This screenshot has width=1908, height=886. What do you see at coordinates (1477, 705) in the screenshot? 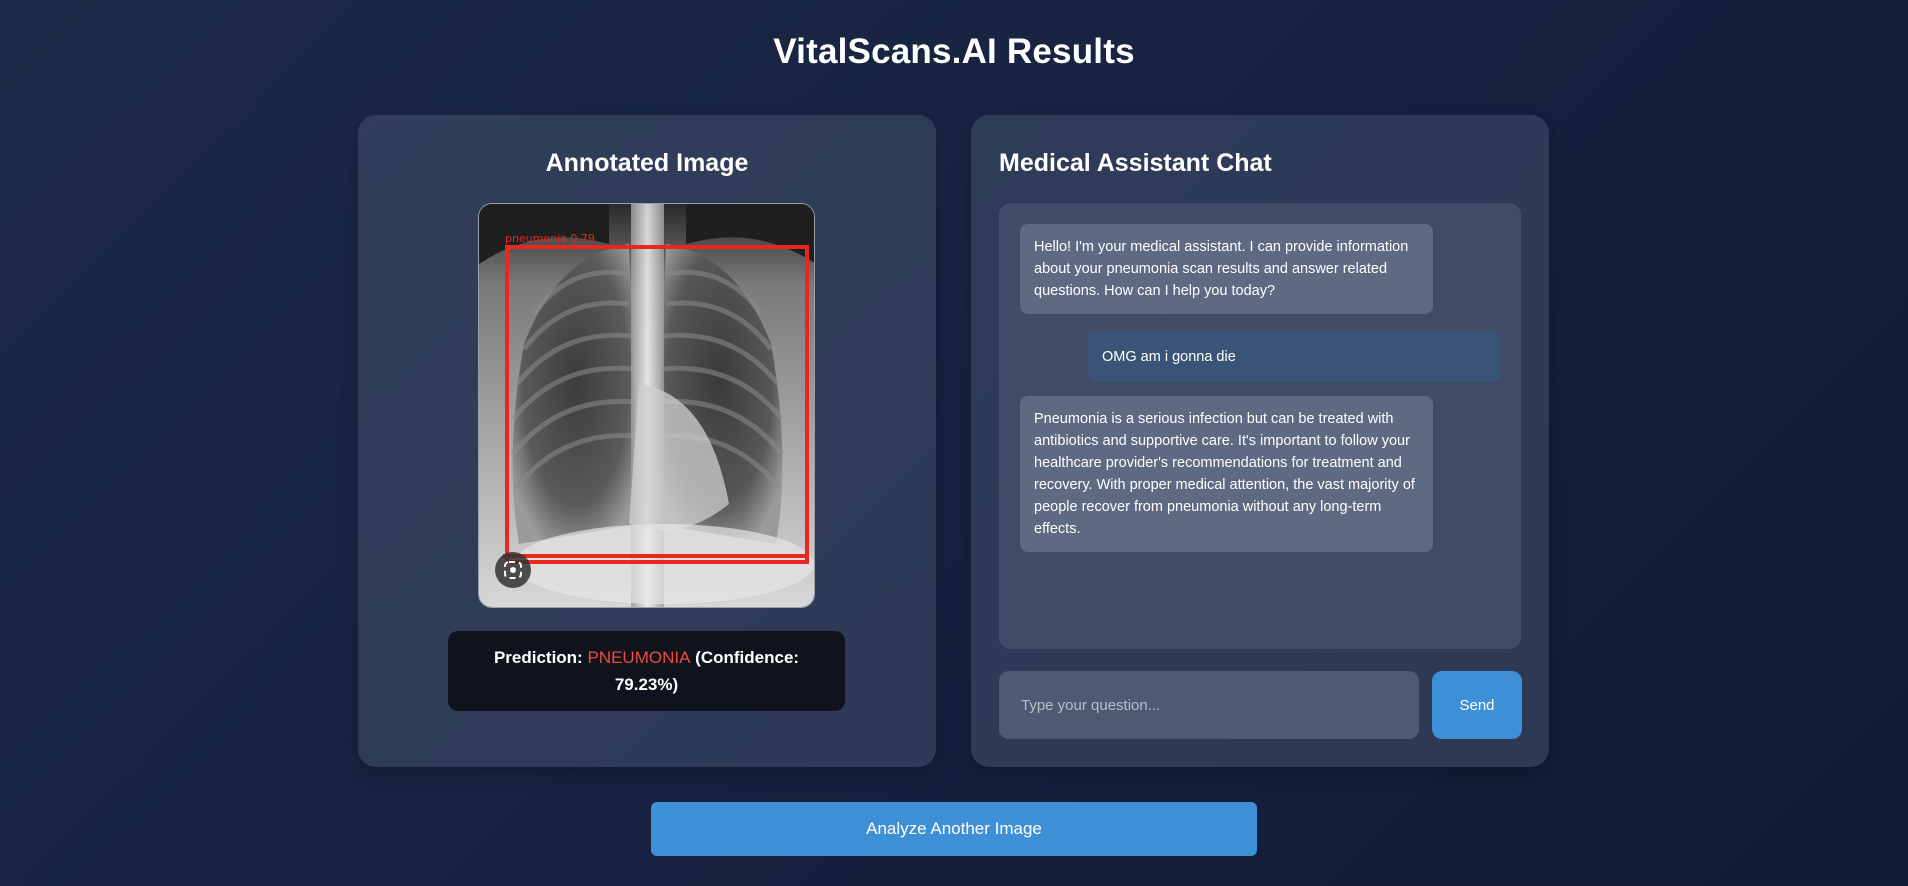
I see `send-button: Send` at bounding box center [1477, 705].